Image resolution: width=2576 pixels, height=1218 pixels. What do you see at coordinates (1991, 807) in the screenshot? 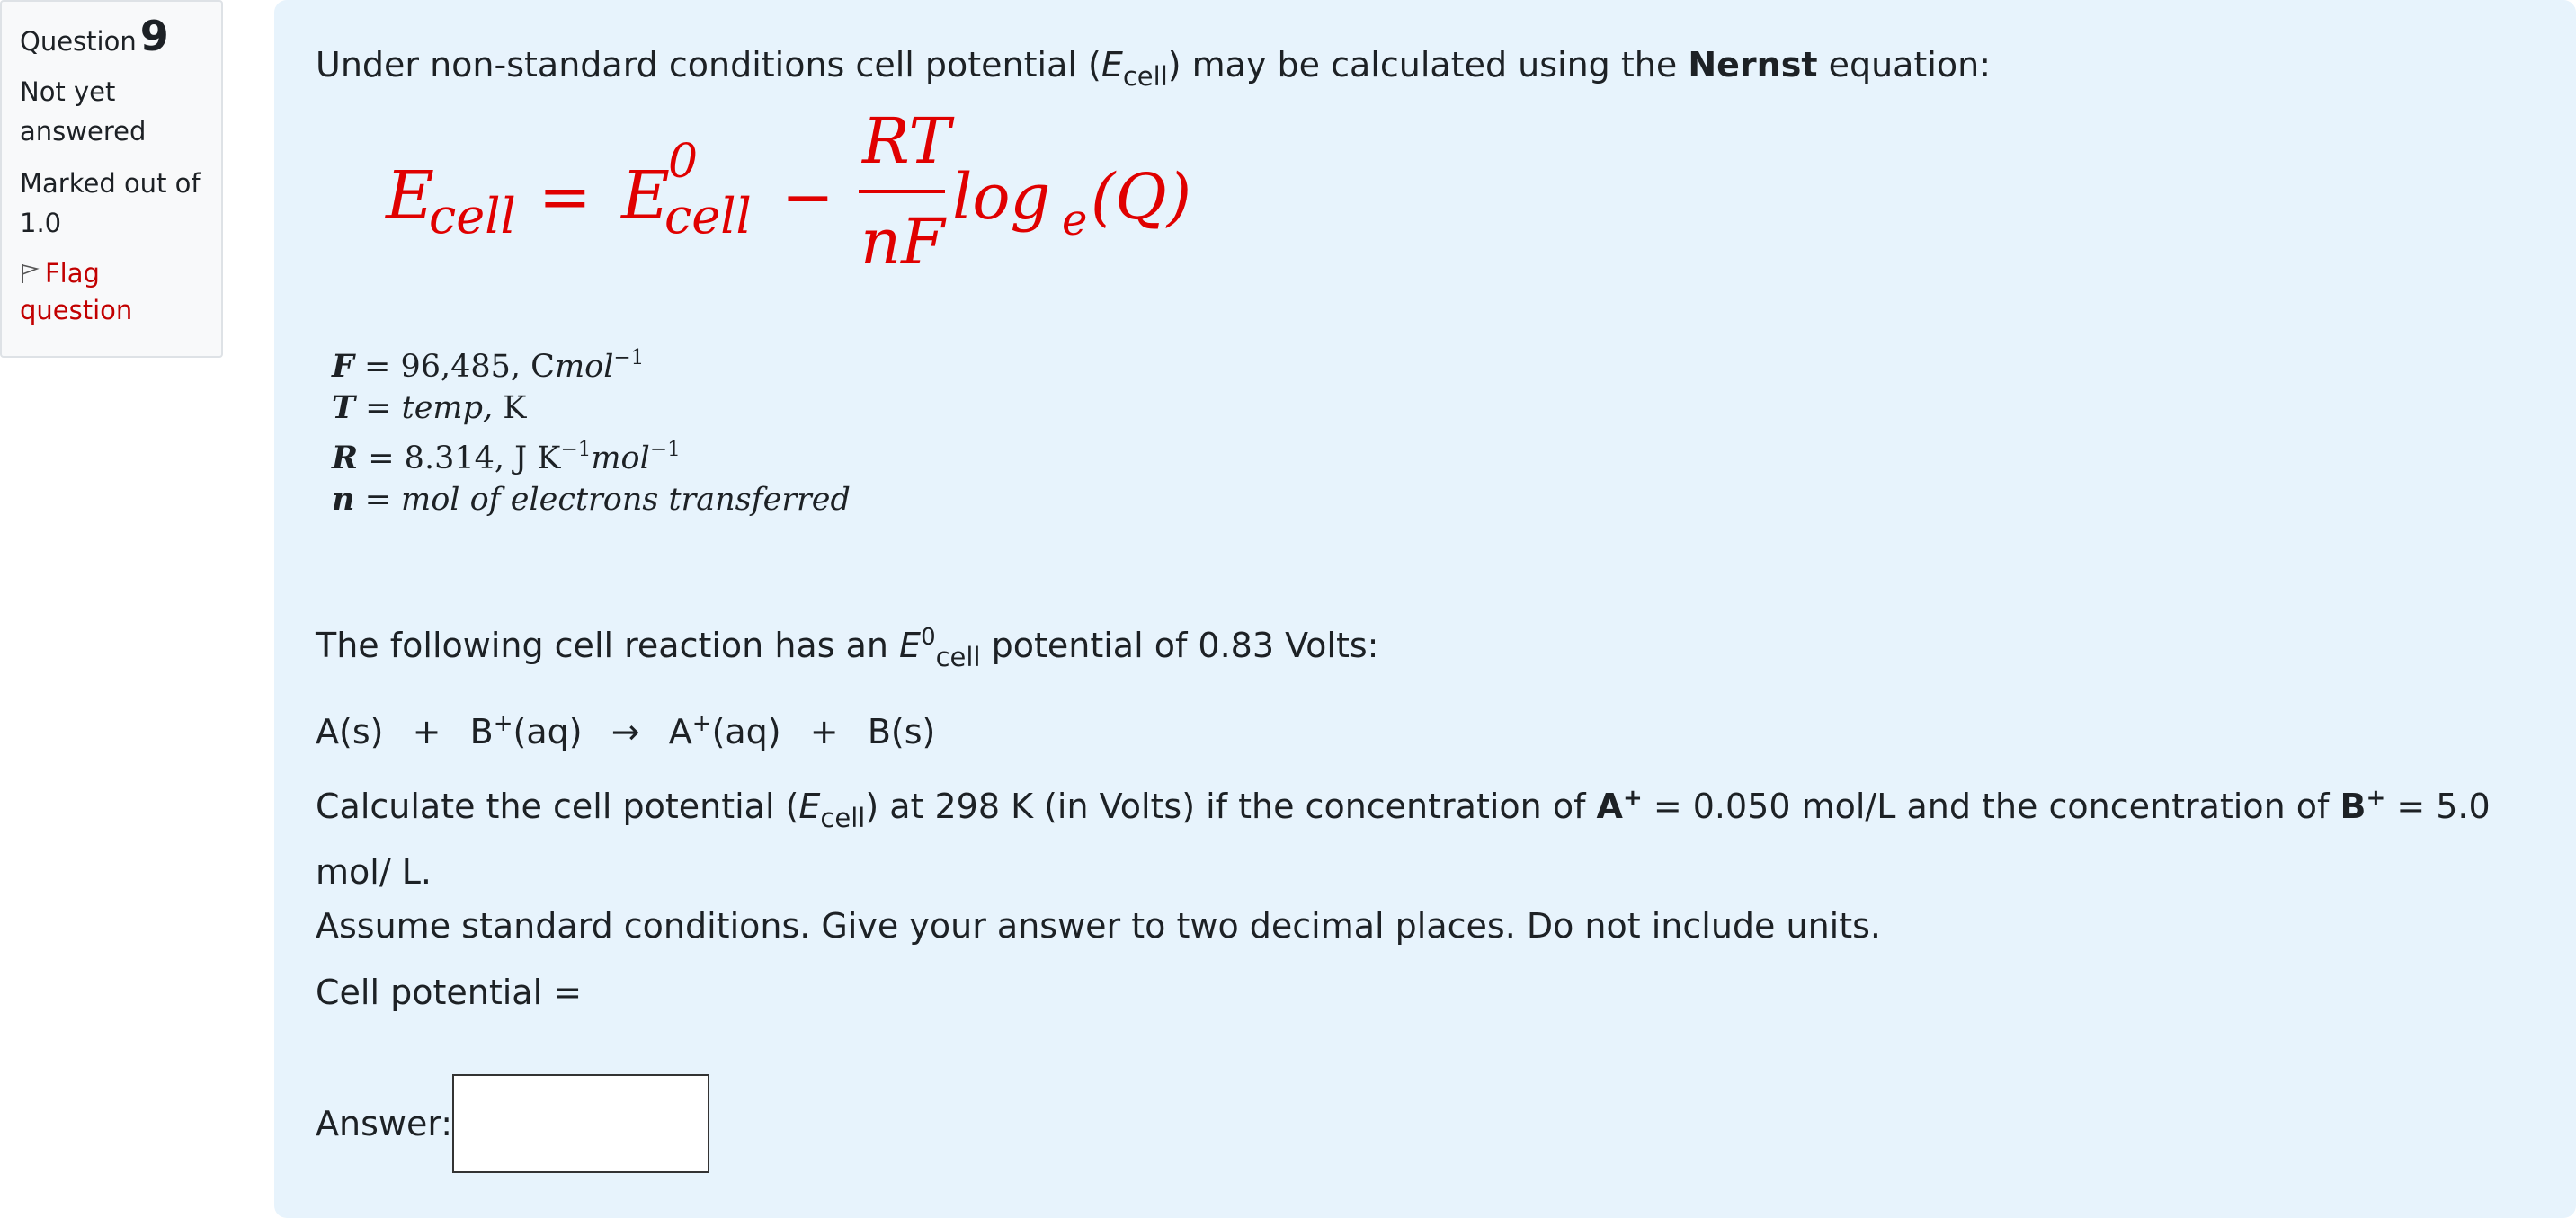
I see `calc-text-mid2: = 0.050 mol/L and the concentration of` at bounding box center [1991, 807].